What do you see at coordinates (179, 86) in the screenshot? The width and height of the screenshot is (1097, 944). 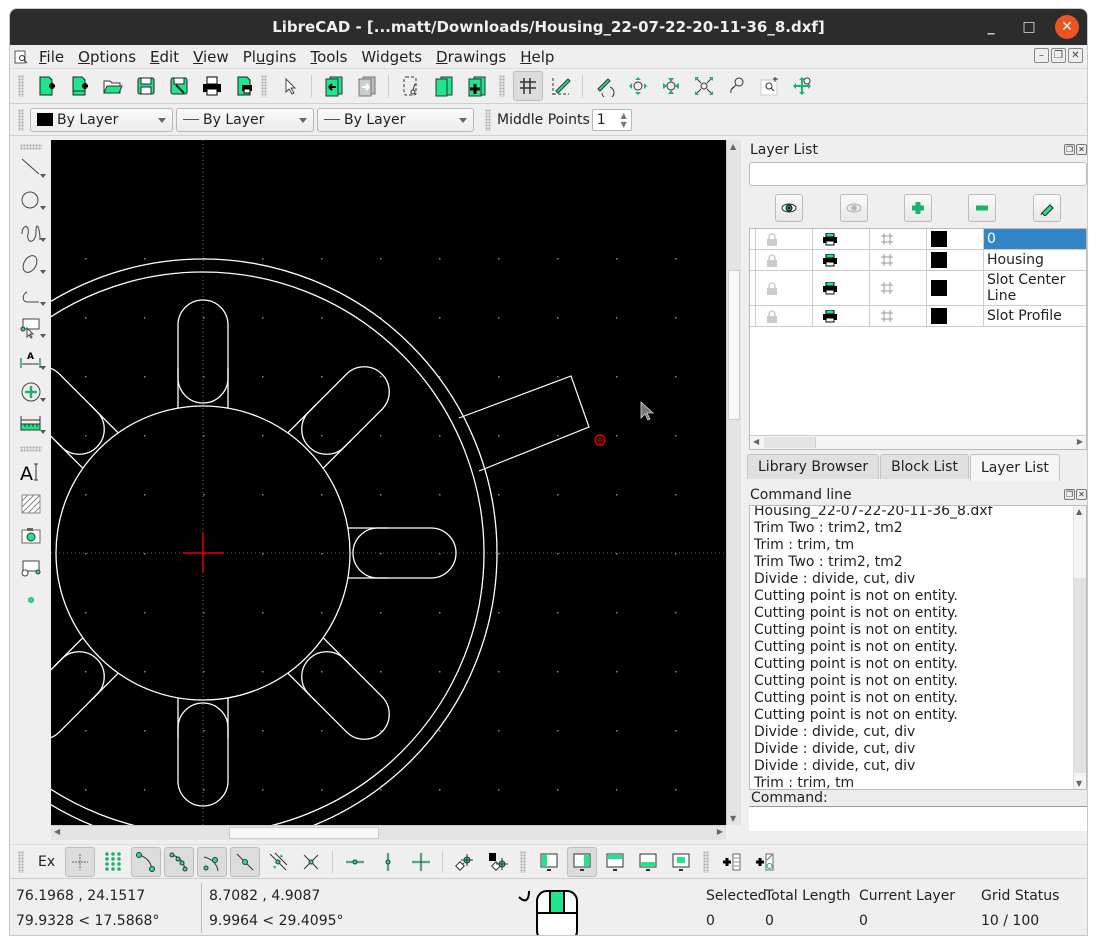 I see `save-as-icon` at bounding box center [179, 86].